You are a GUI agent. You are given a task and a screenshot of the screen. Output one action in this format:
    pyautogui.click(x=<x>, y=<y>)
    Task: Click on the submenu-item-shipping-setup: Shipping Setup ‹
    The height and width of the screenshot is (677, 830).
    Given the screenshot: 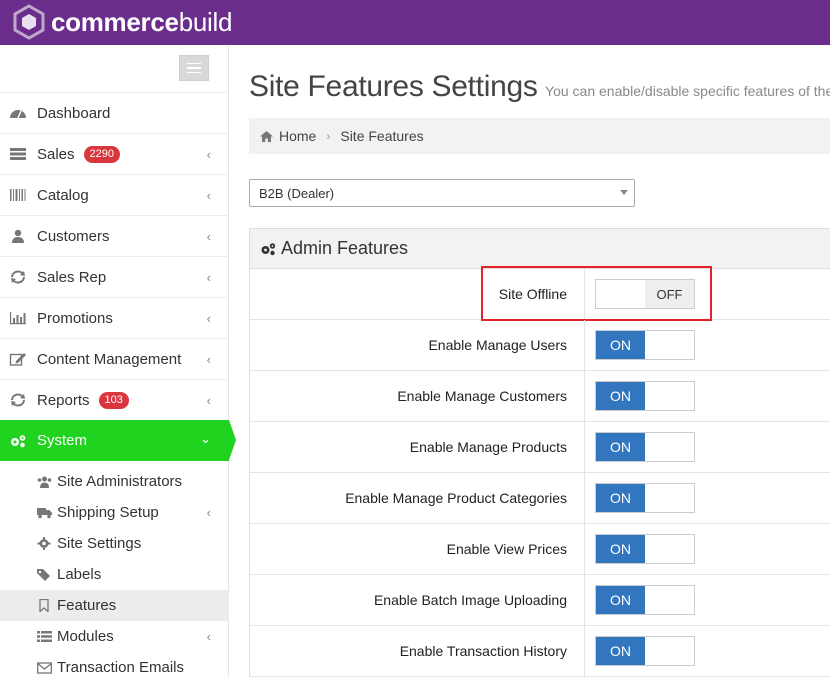 What is the action you would take?
    pyautogui.click(x=114, y=512)
    